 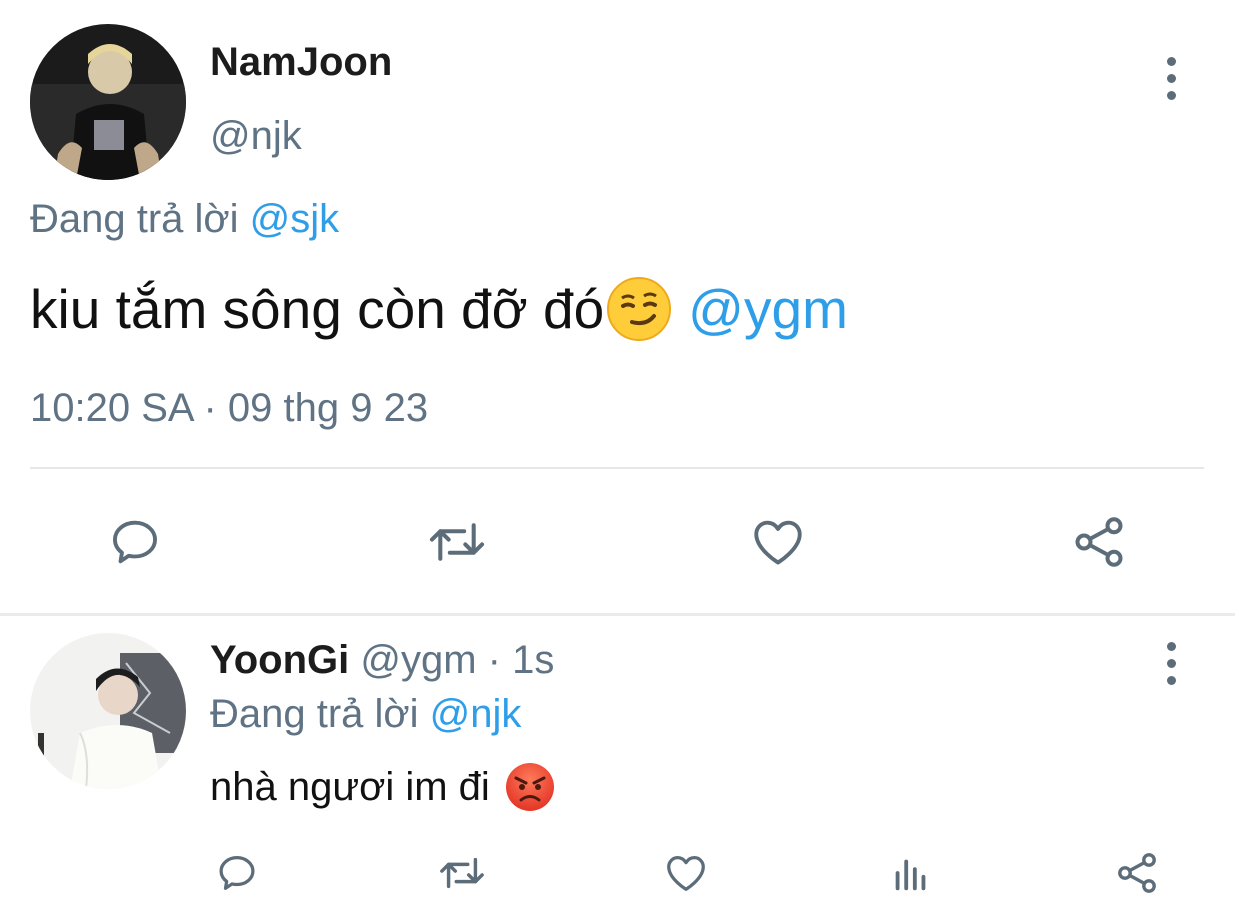 I want to click on user-handle: @ygm, so click(x=418, y=660).